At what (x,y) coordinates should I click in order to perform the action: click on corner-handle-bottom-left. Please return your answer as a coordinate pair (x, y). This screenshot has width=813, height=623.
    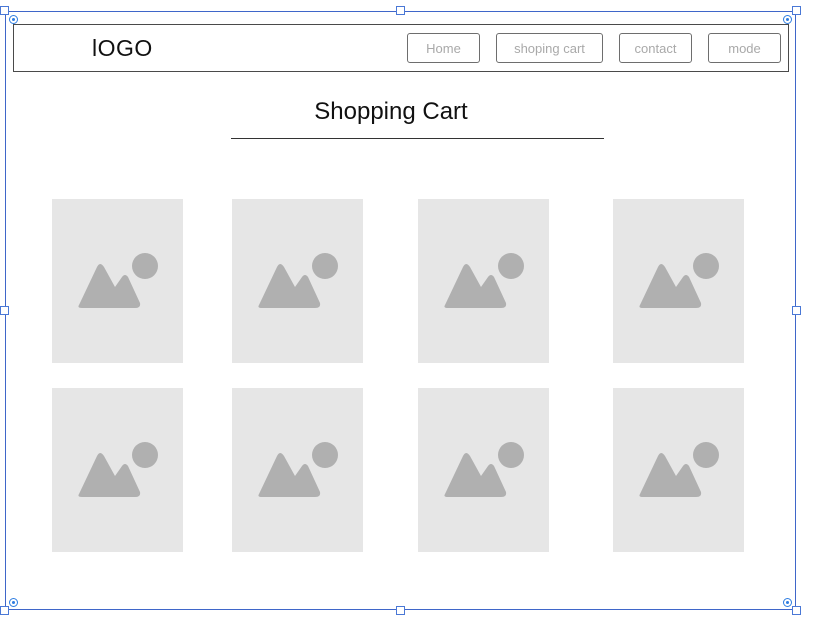
    Looking at the image, I should click on (13, 602).